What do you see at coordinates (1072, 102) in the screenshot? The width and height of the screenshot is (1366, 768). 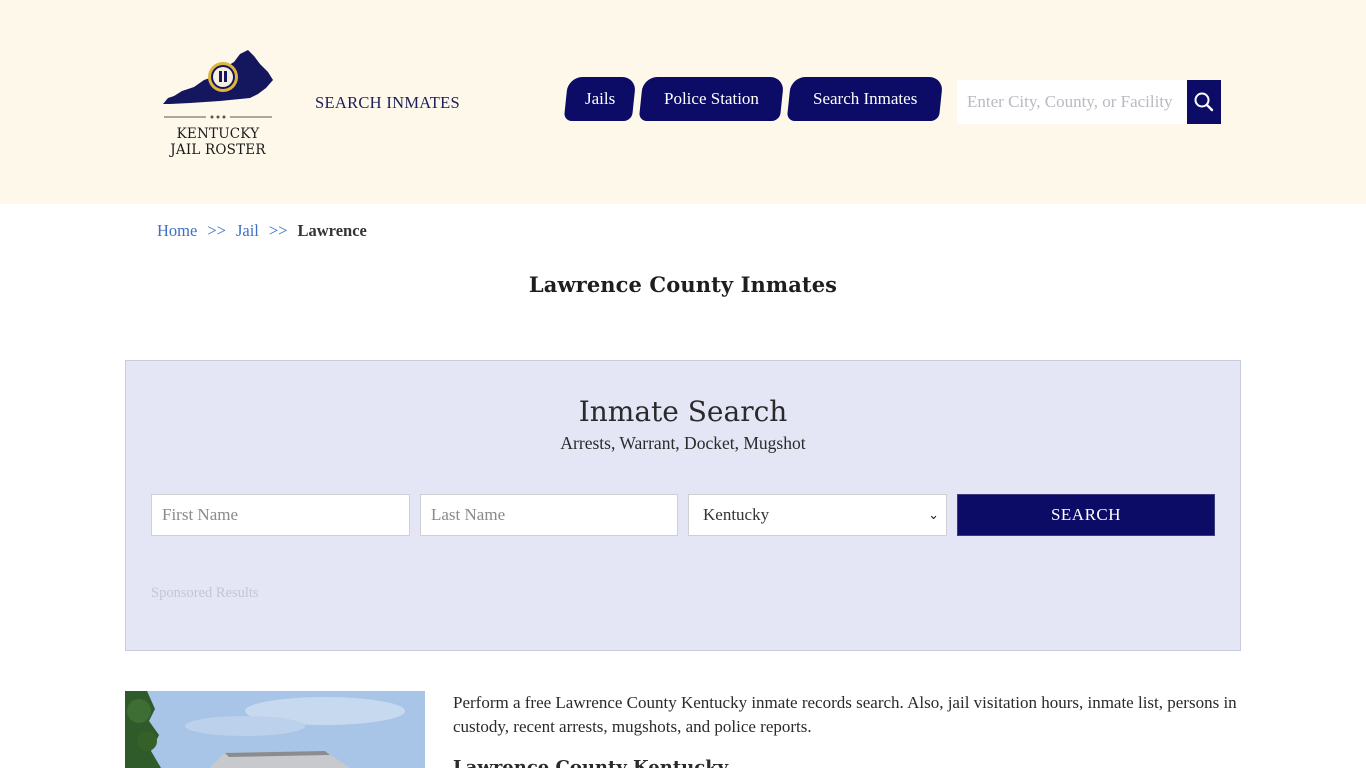 I see `facility-search-input` at bounding box center [1072, 102].